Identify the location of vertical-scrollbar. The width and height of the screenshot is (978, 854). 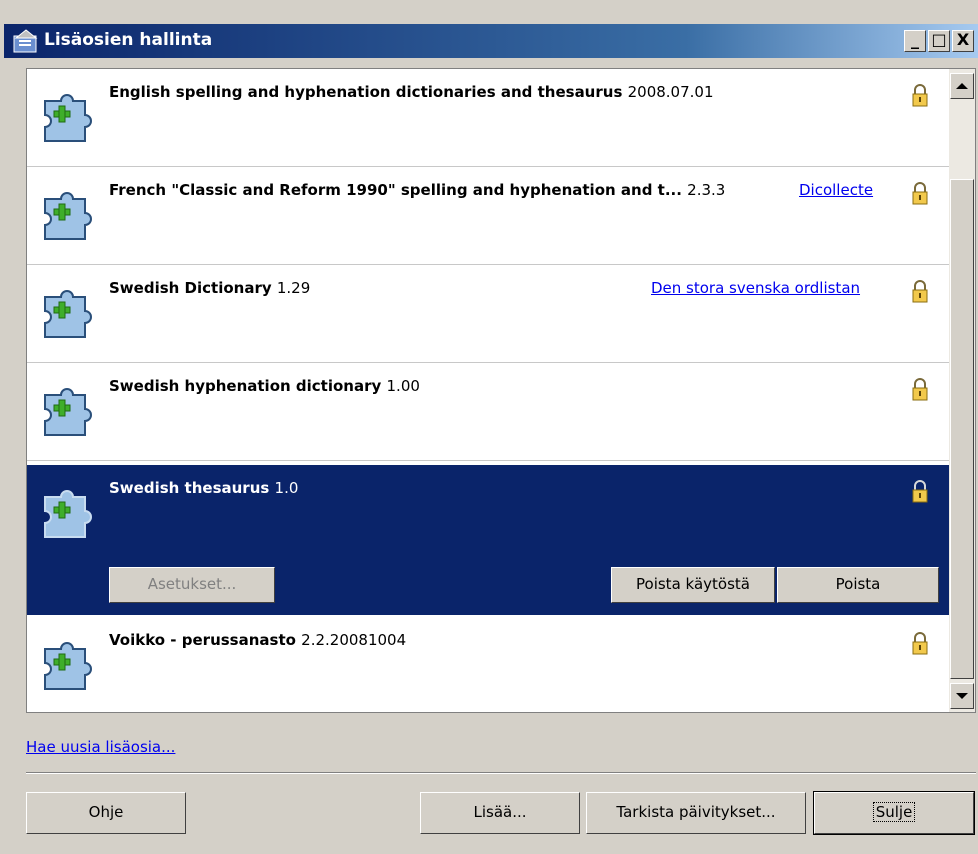
(962, 390).